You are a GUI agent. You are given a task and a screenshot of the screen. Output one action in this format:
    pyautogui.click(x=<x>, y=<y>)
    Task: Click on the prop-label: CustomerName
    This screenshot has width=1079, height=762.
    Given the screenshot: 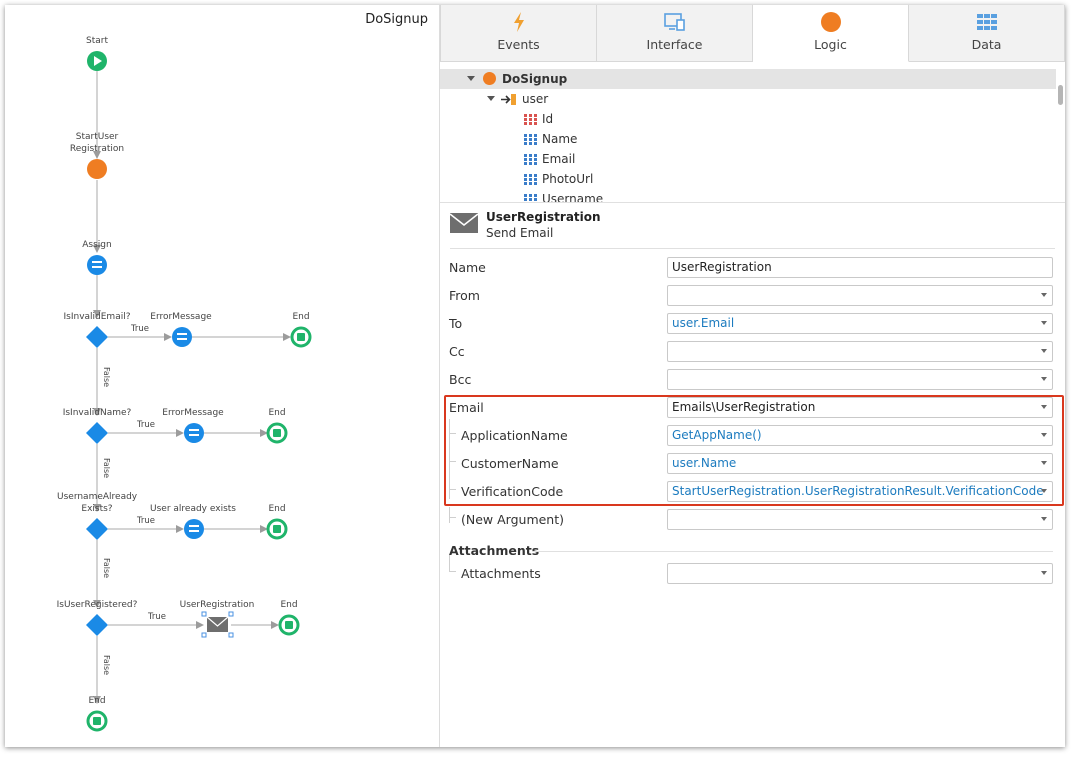 What is the action you would take?
    pyautogui.click(x=510, y=463)
    